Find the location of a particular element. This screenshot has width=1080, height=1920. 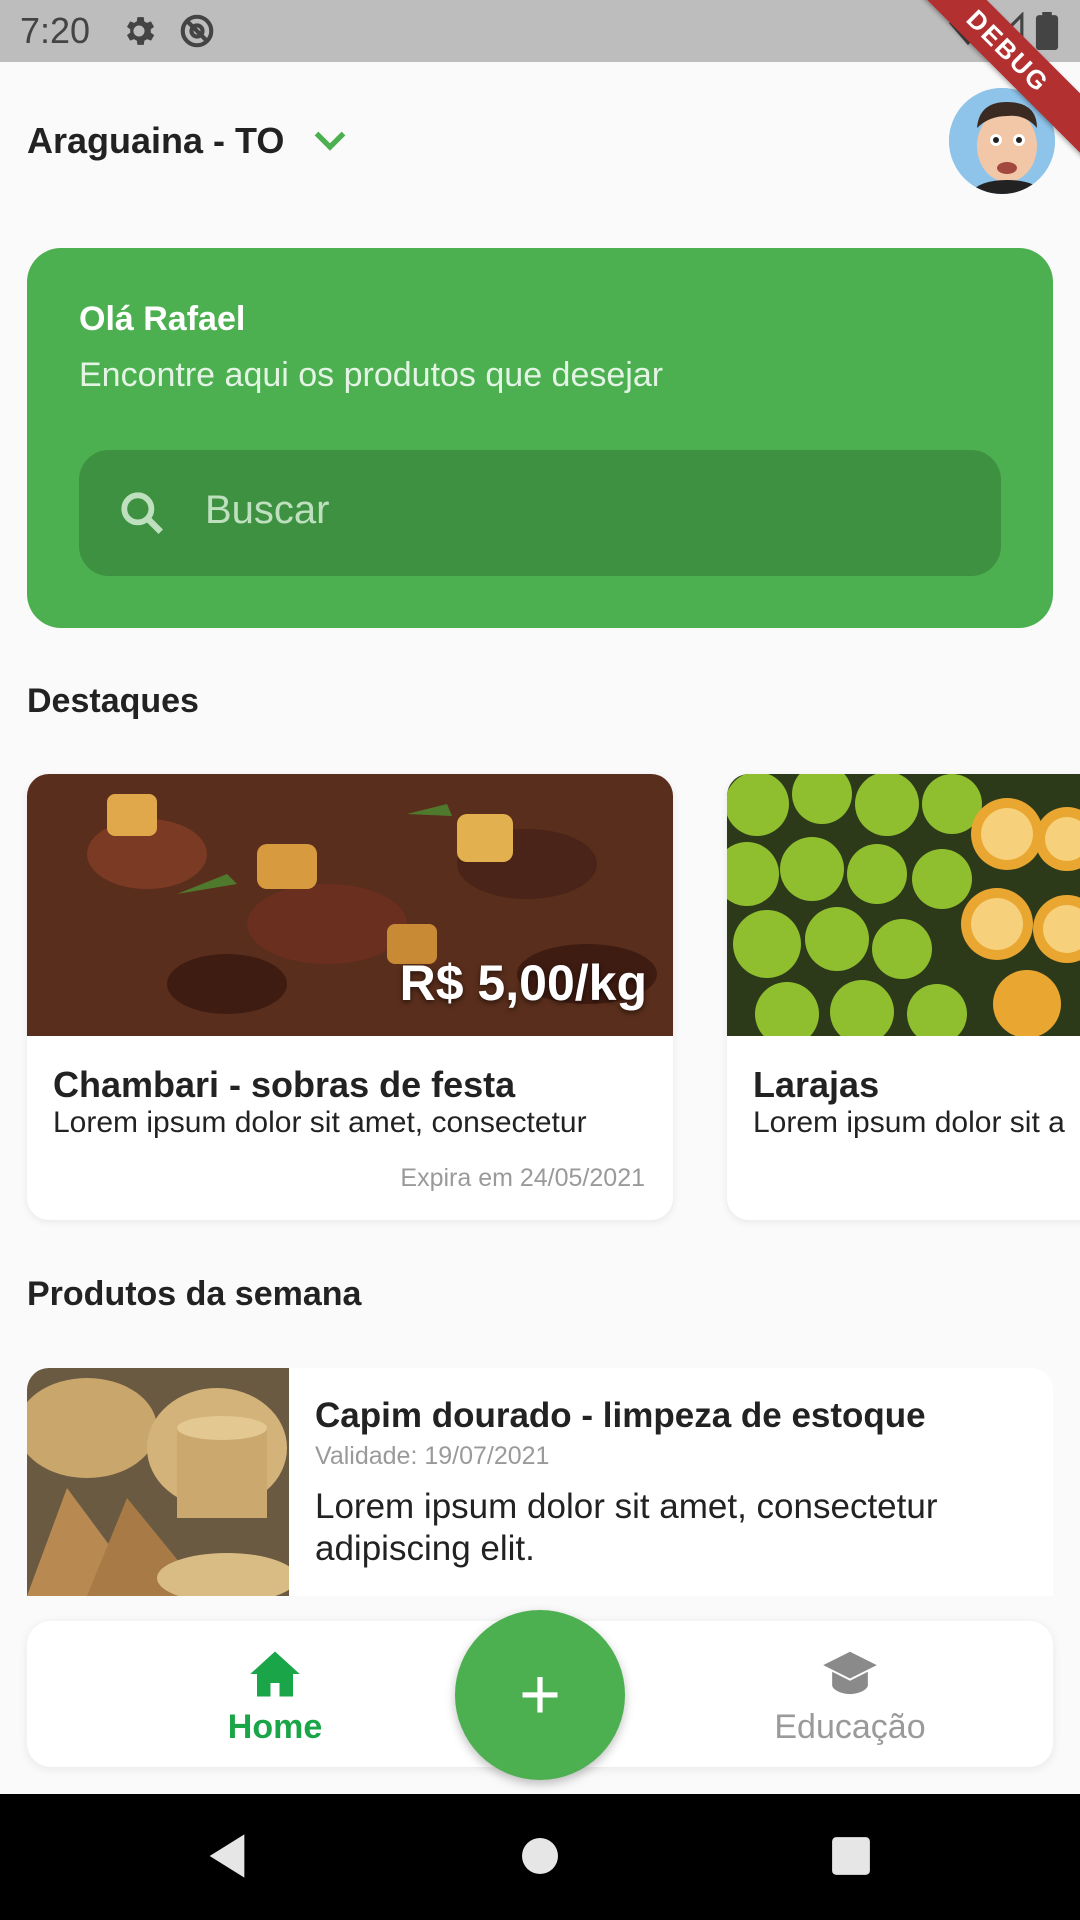

greeting-text: Olá Rafael is located at coordinates (162, 319).